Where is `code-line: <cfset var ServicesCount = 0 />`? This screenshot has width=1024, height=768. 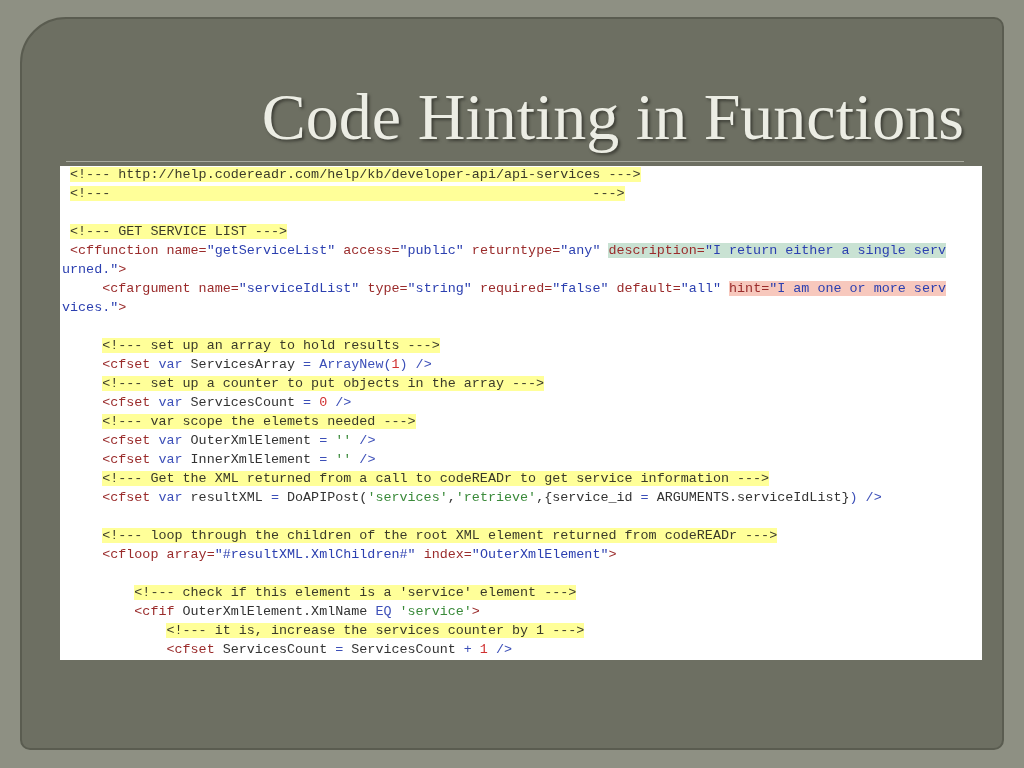 code-line: <cfset var ServicesCount = 0 /> is located at coordinates (227, 402).